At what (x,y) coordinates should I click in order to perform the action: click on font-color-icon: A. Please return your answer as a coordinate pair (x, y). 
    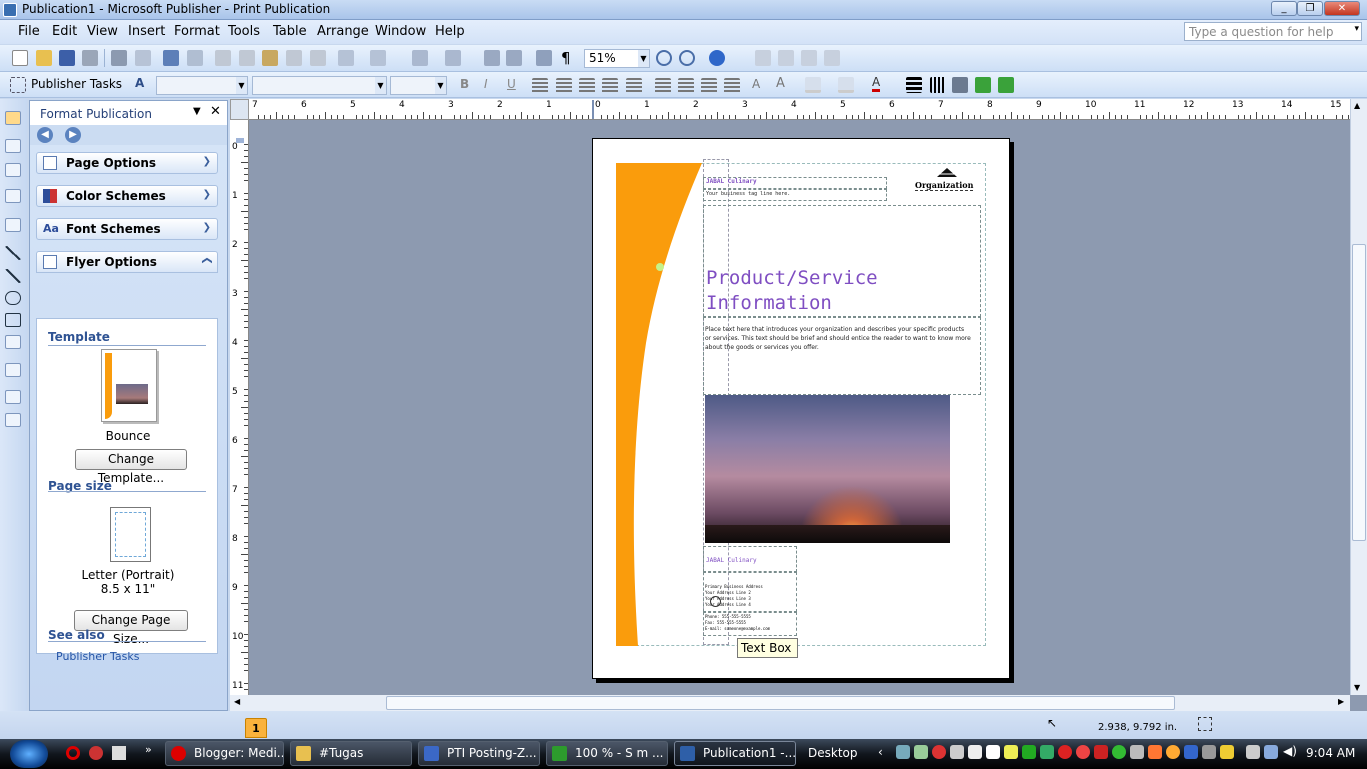
    Looking at the image, I should click on (876, 84).